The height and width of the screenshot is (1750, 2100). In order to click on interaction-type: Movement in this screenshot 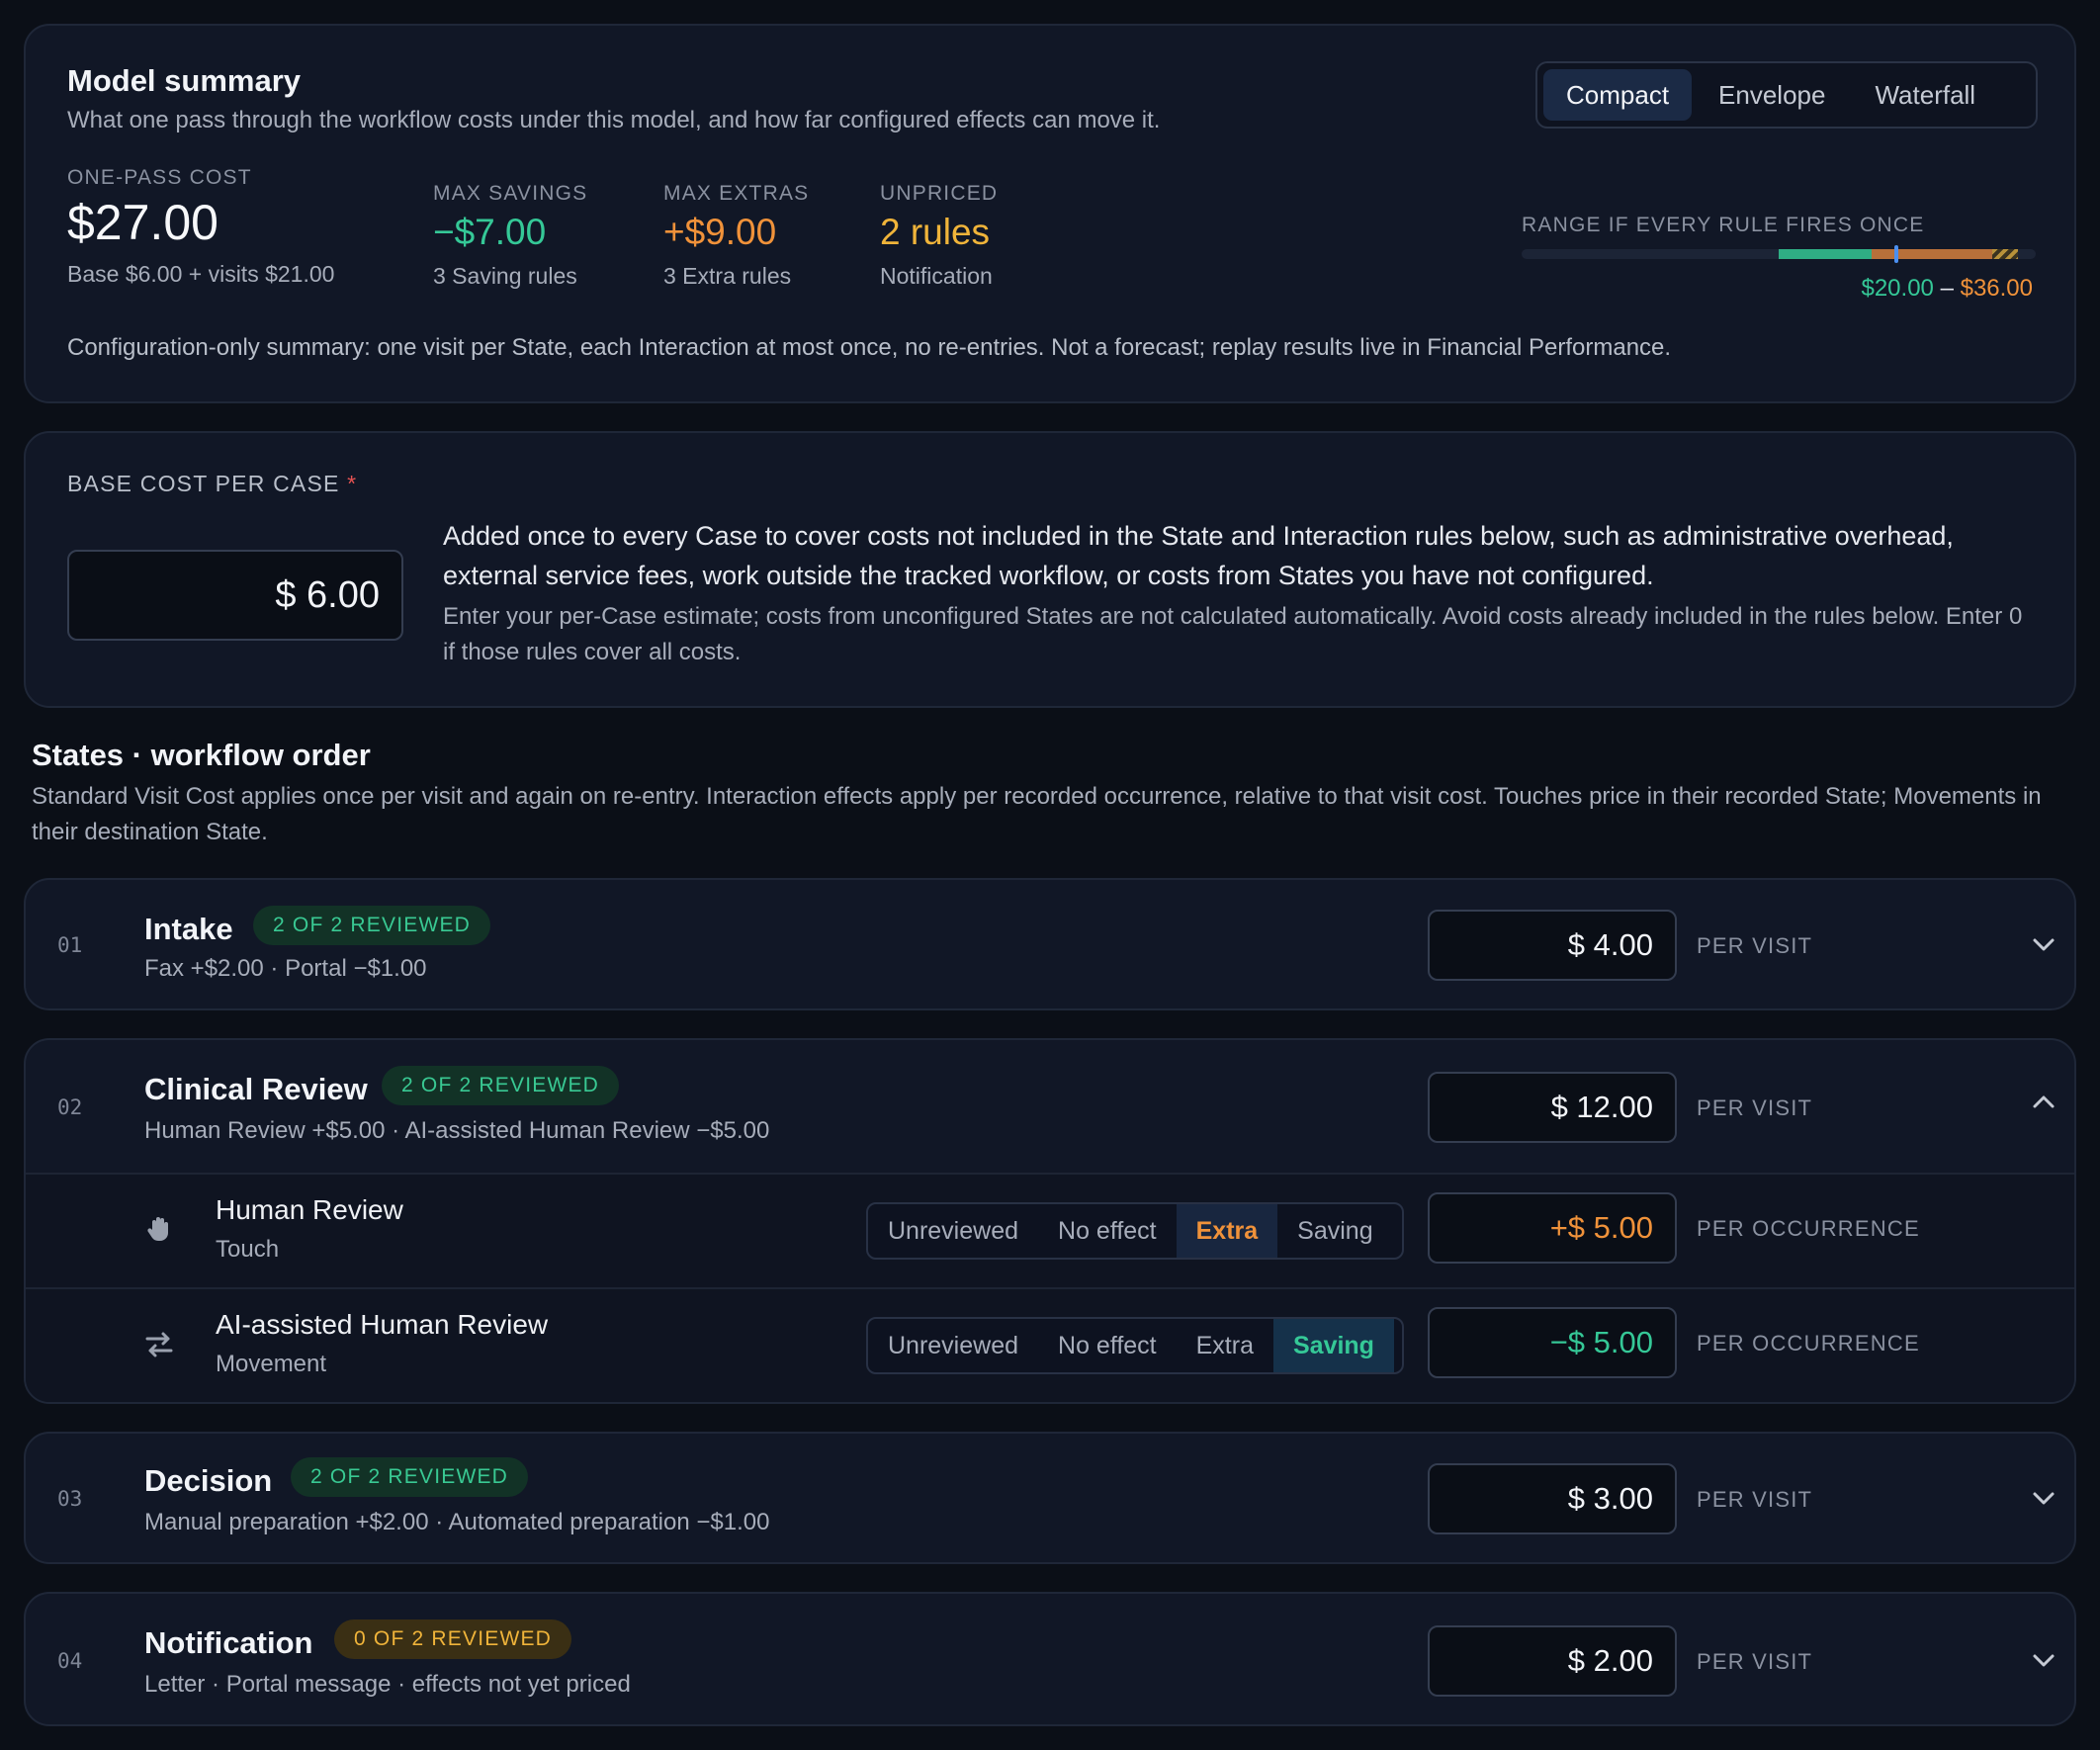, I will do `click(271, 1364)`.